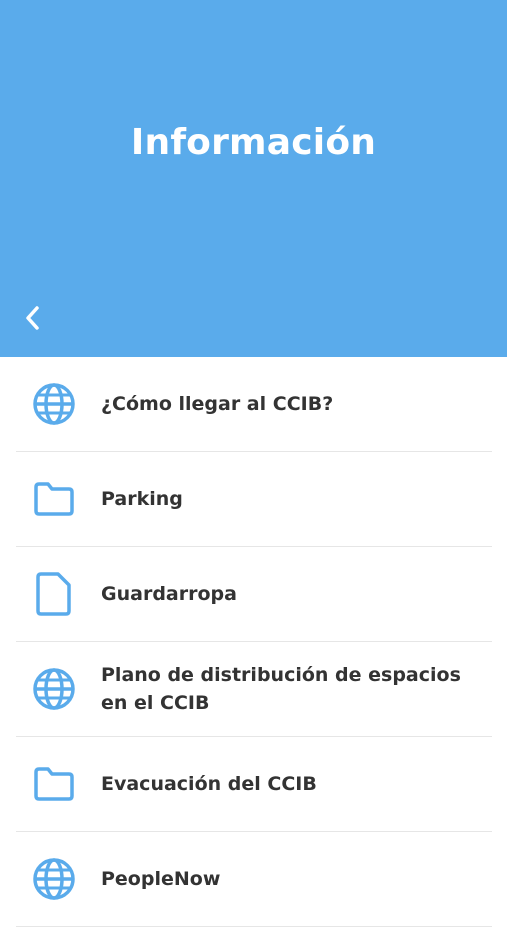  Describe the element at coordinates (217, 404) in the screenshot. I see `list-item-label: ¿Cómo llegar al CCIB?` at that location.